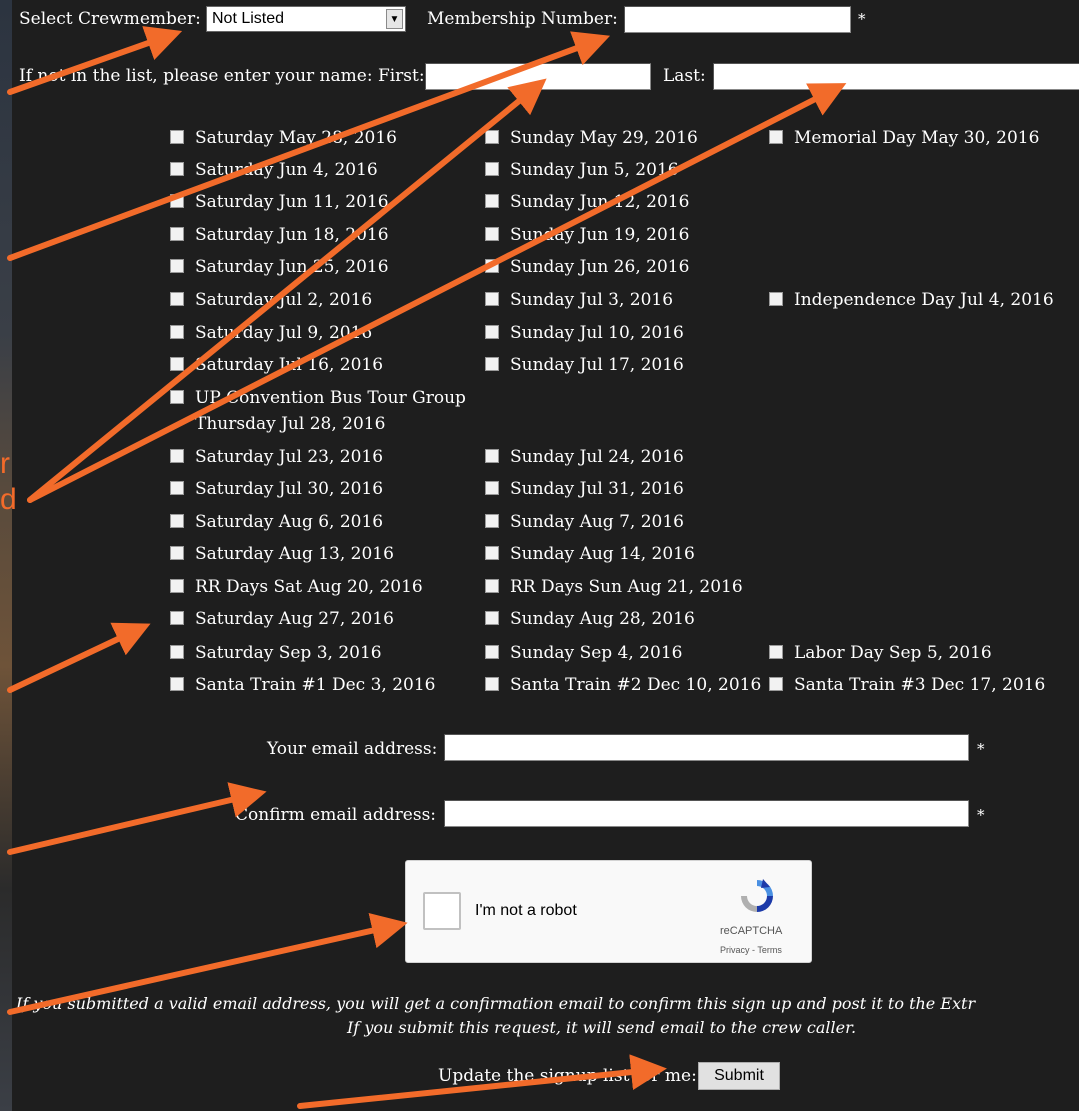  I want to click on arrow-to-submit-button, so click(482, 1081).